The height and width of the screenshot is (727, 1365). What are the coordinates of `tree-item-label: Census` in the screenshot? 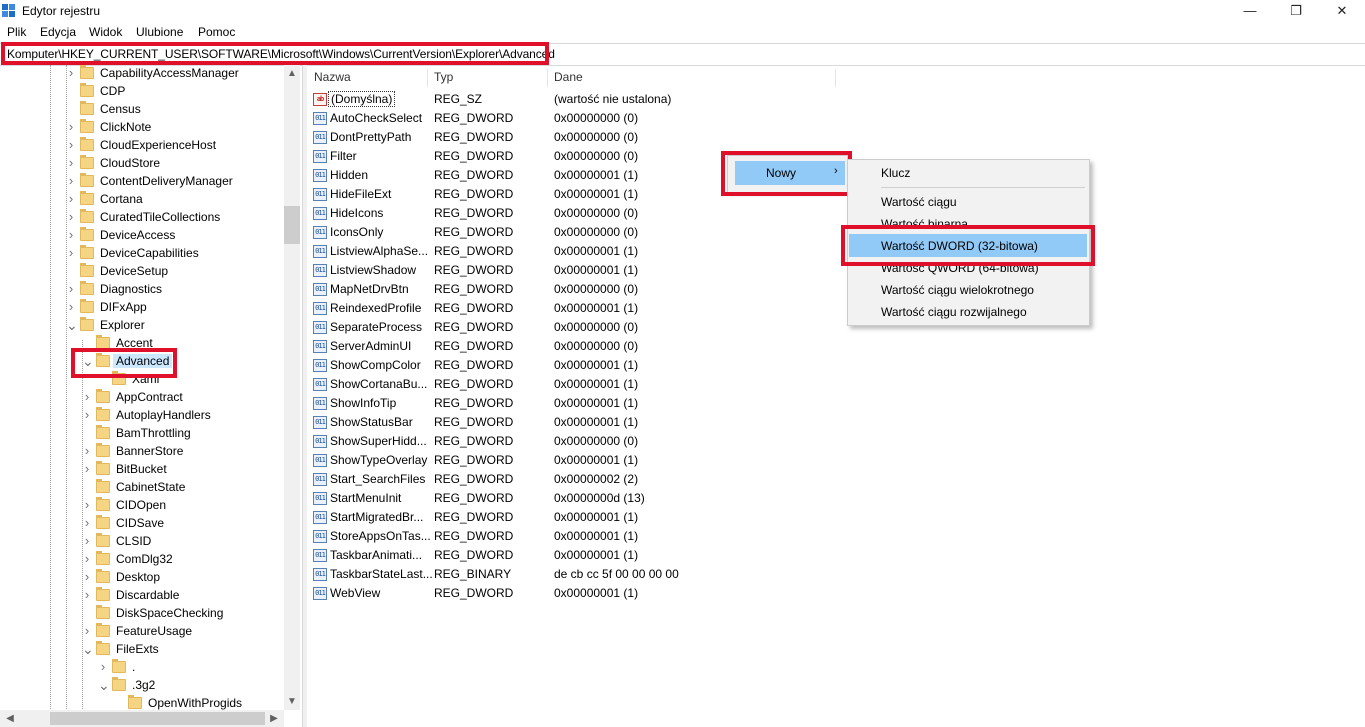 It's located at (120, 109).